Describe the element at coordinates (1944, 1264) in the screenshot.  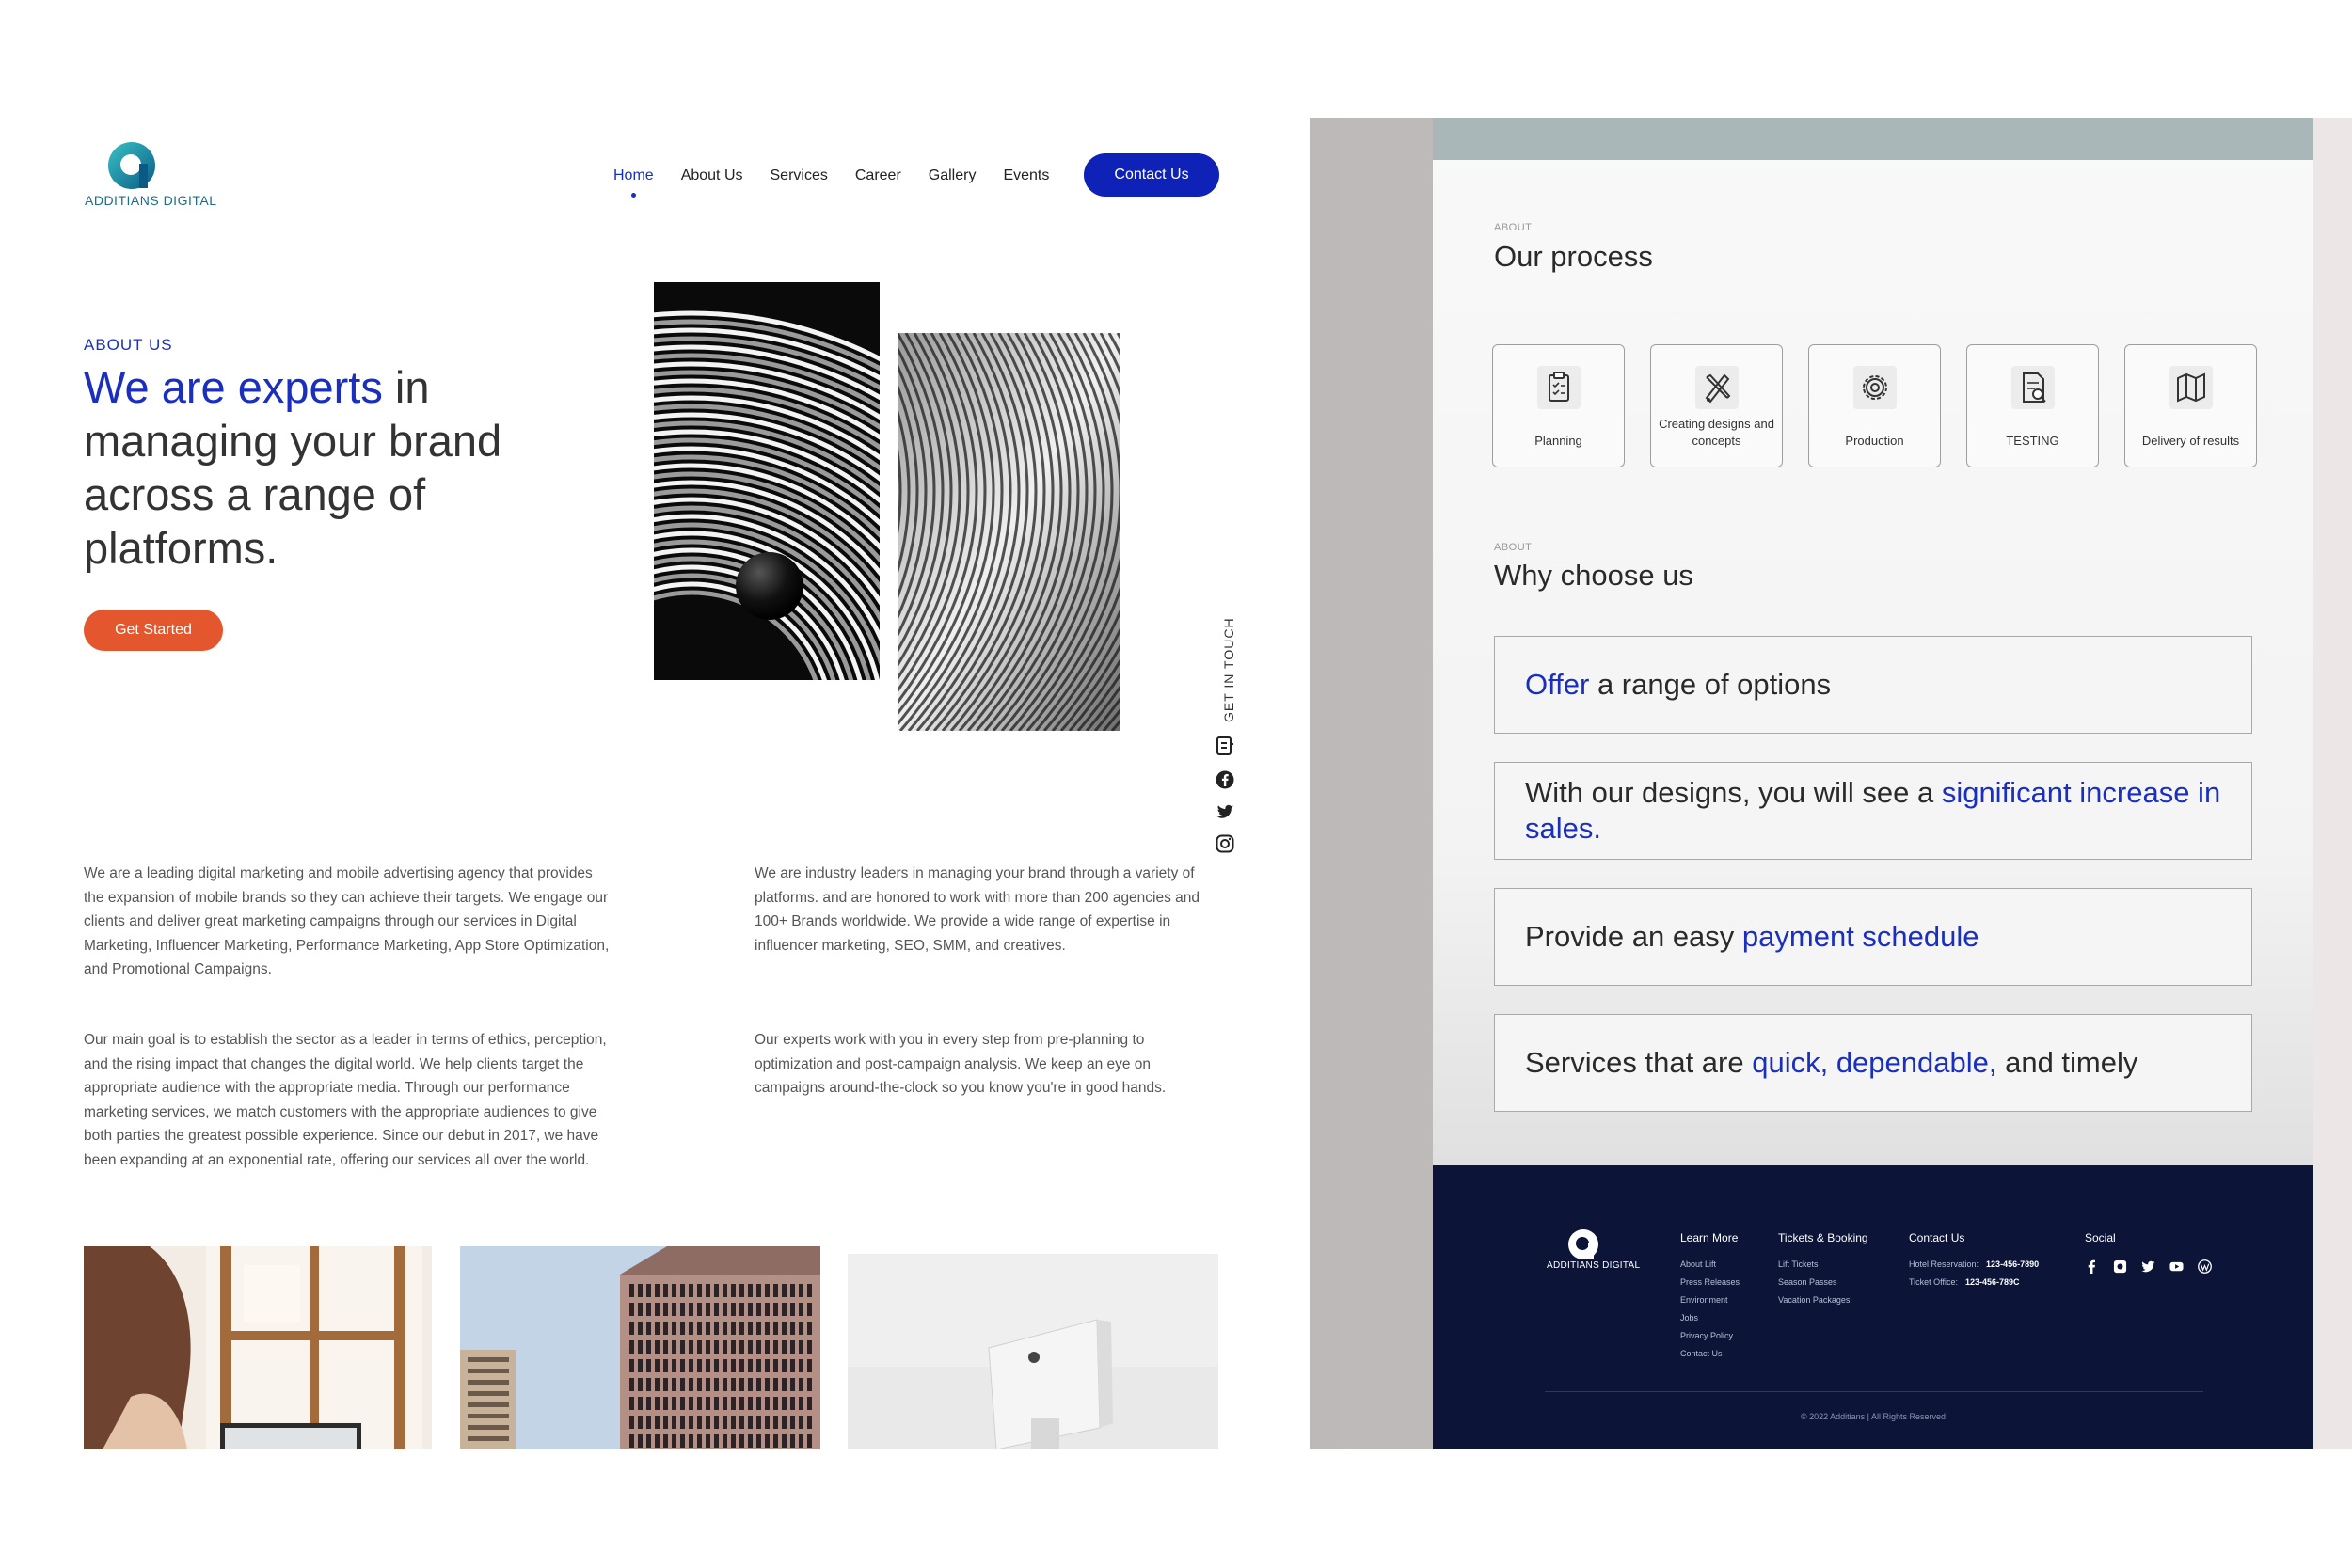
I see `hotel-reservation-label: Hotel Reservation:` at that location.